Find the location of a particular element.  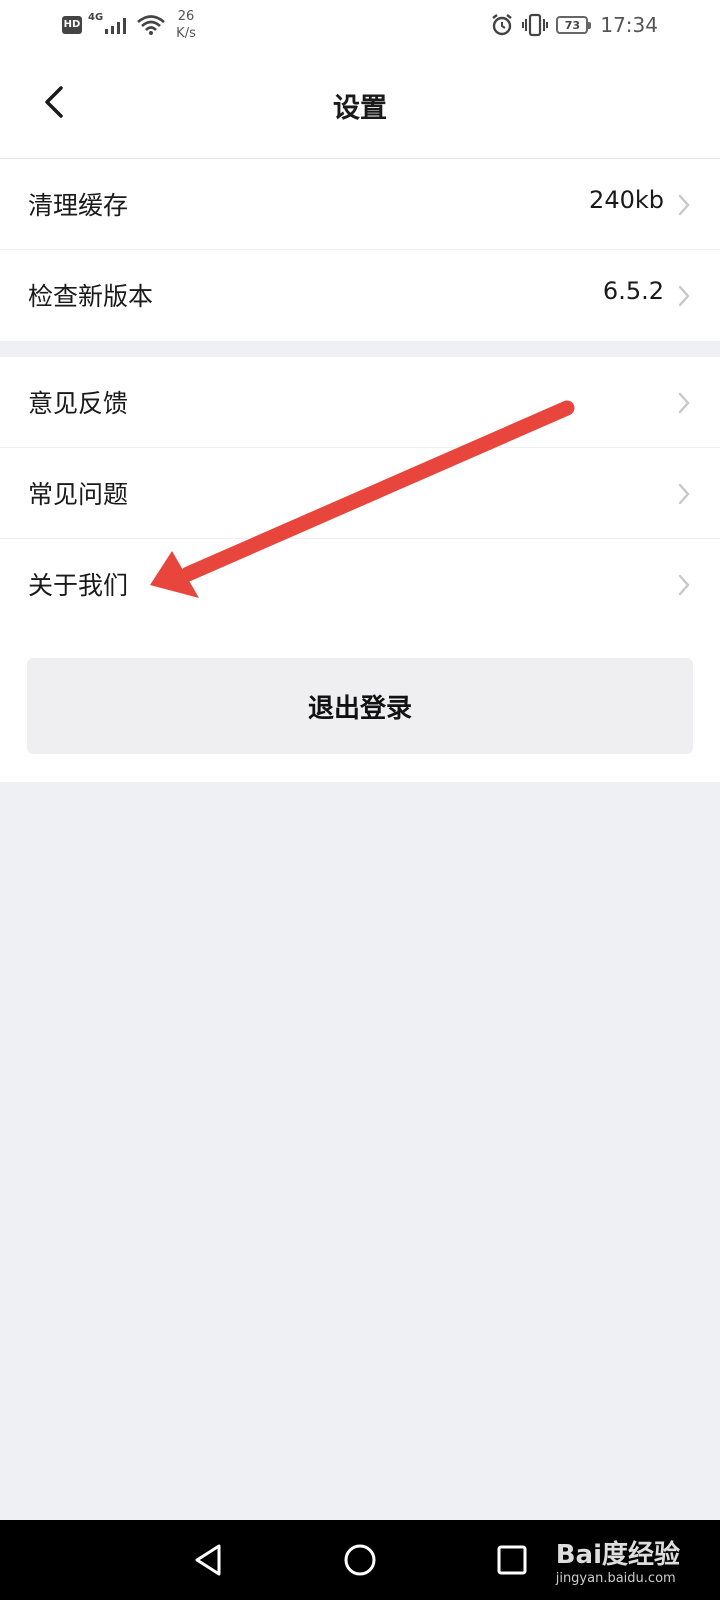

logout-label: 退出登录 is located at coordinates (359, 708).